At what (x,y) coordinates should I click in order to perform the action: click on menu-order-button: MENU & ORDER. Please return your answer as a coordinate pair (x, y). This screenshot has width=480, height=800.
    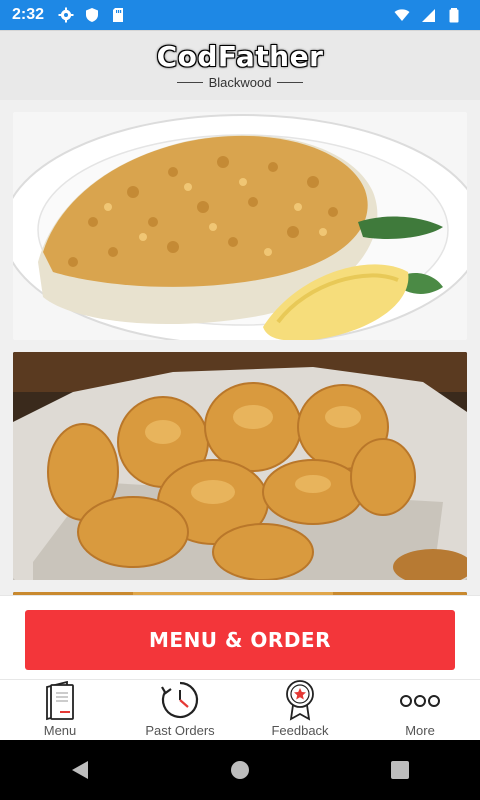
    Looking at the image, I should click on (240, 640).